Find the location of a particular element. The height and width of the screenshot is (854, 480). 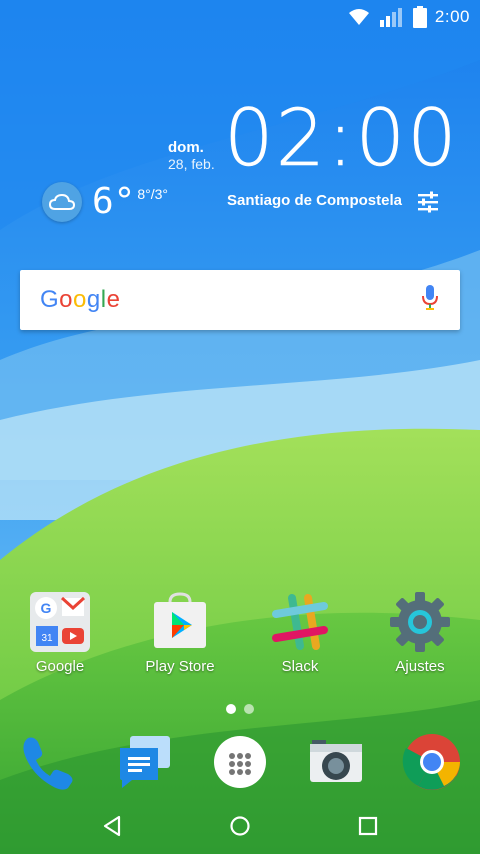

logo-letter: g is located at coordinates (93, 299).